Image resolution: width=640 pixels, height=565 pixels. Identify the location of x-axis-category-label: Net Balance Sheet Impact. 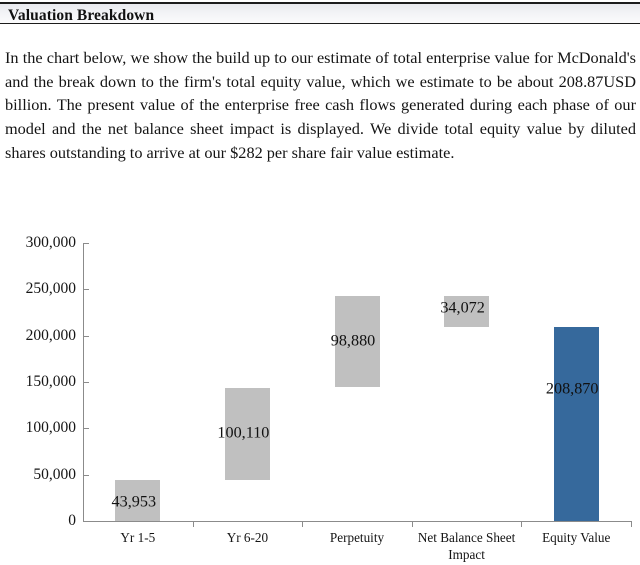
(466, 546).